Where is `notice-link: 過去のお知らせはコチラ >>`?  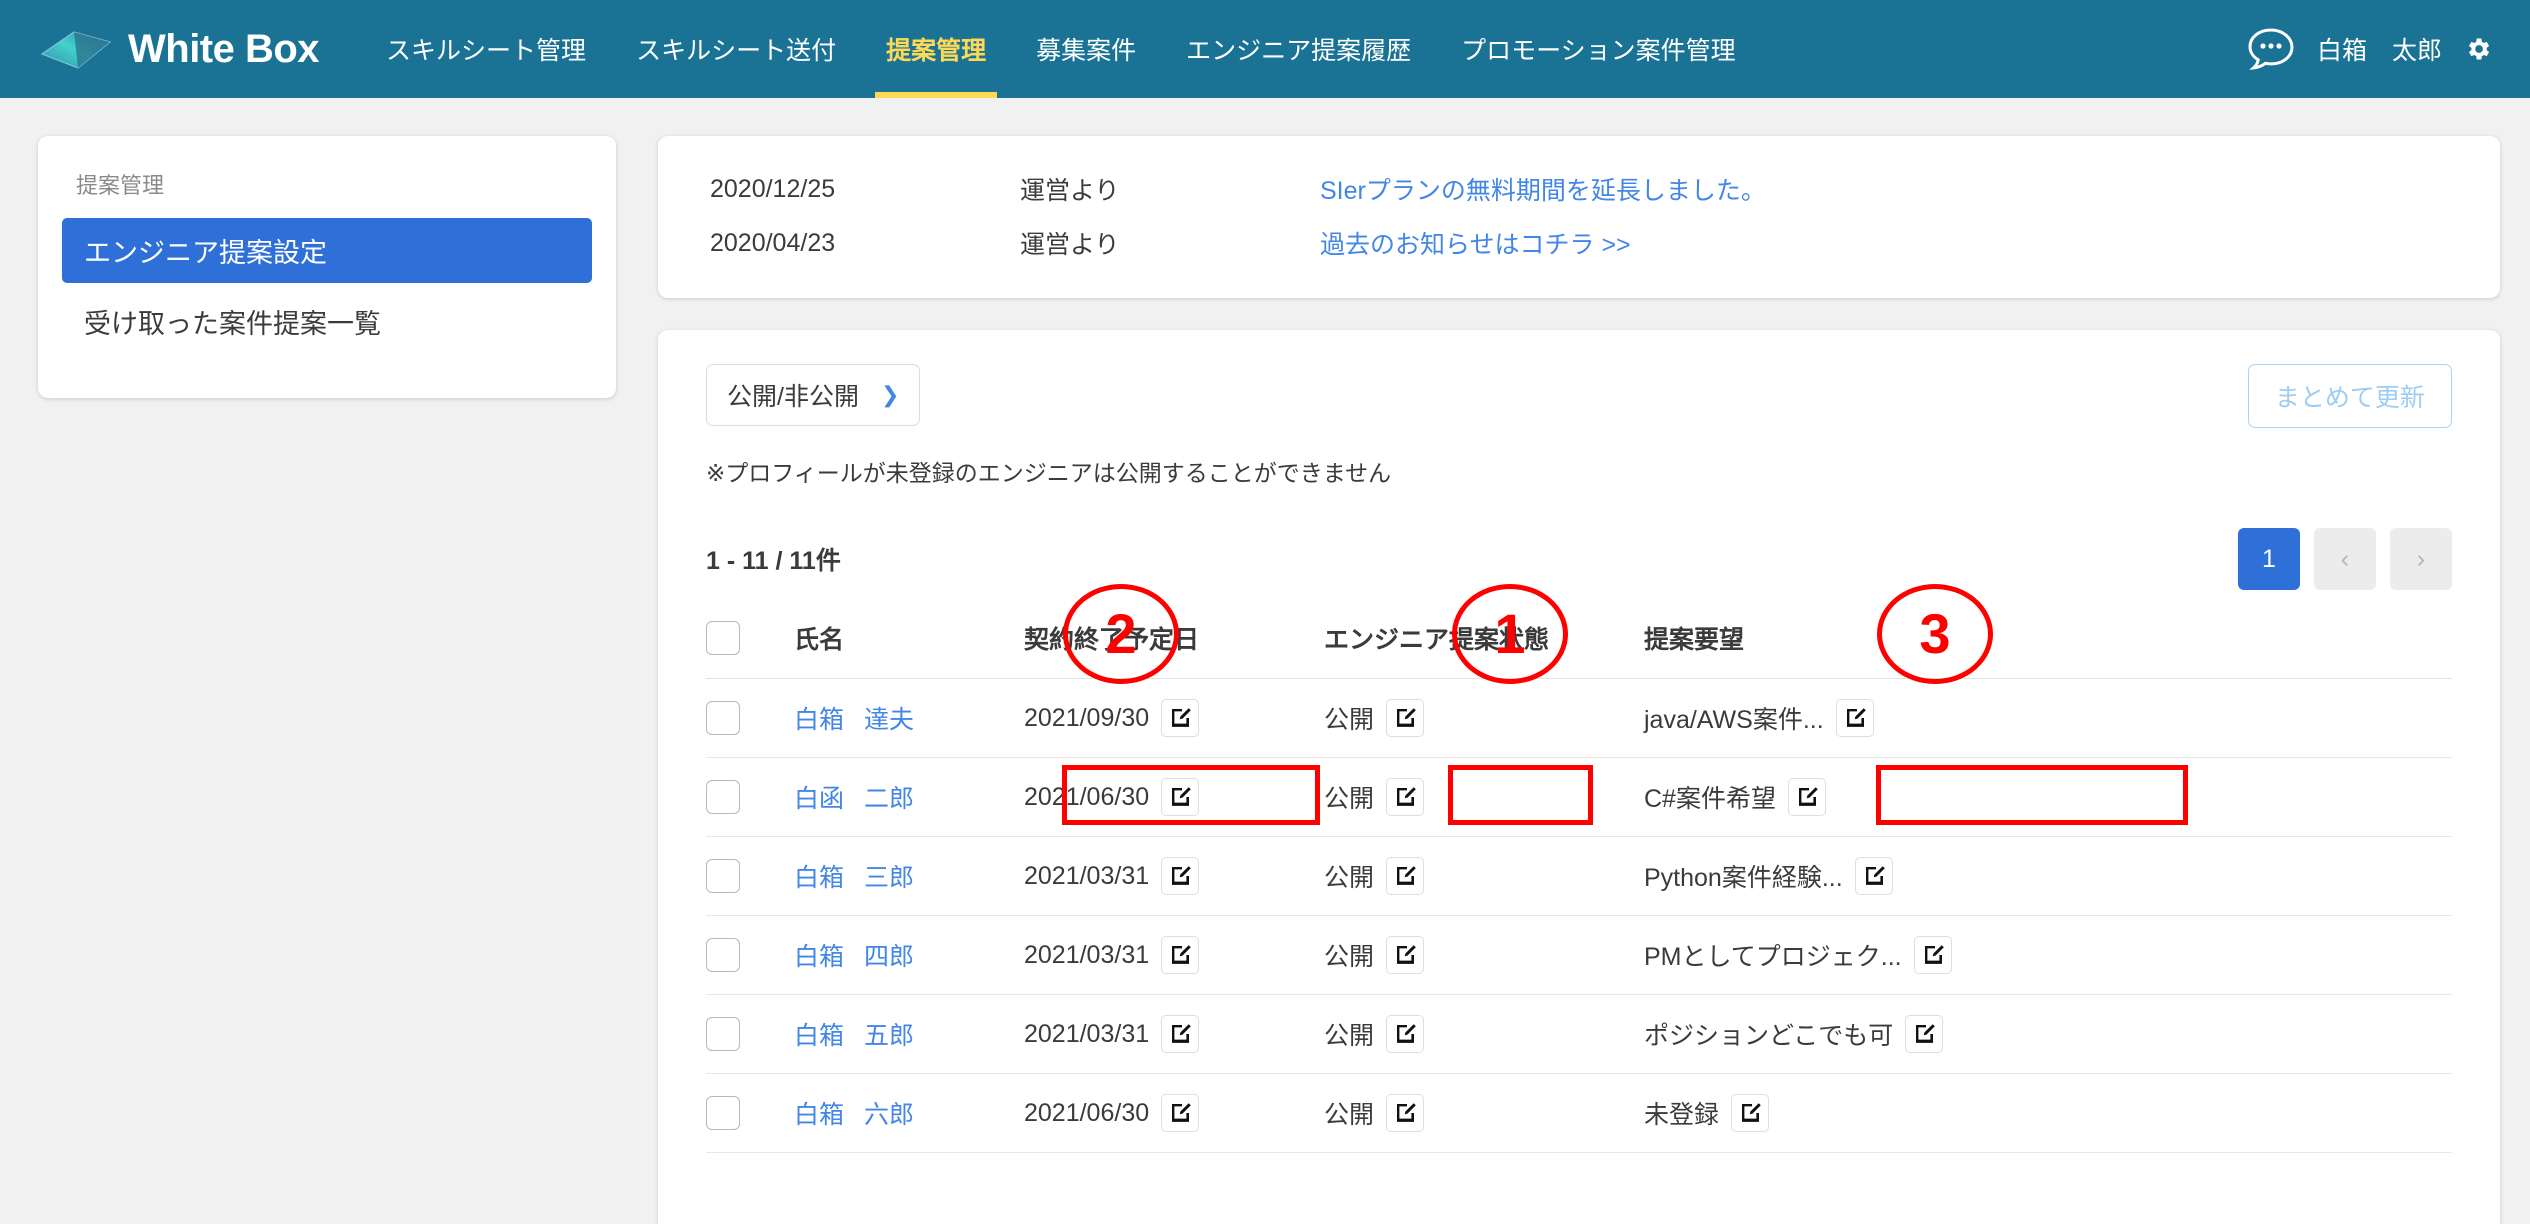 notice-link: 過去のお知らせはコチラ >> is located at coordinates (1475, 243).